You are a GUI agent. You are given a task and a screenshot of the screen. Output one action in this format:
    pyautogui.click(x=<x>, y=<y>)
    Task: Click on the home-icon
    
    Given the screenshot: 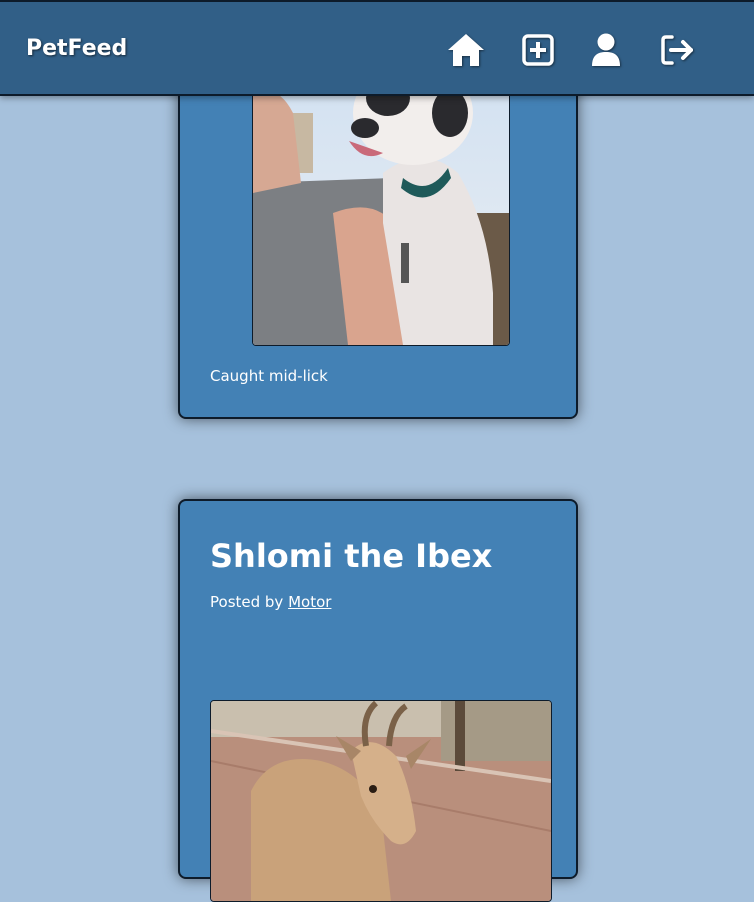 What is the action you would take?
    pyautogui.click(x=466, y=50)
    